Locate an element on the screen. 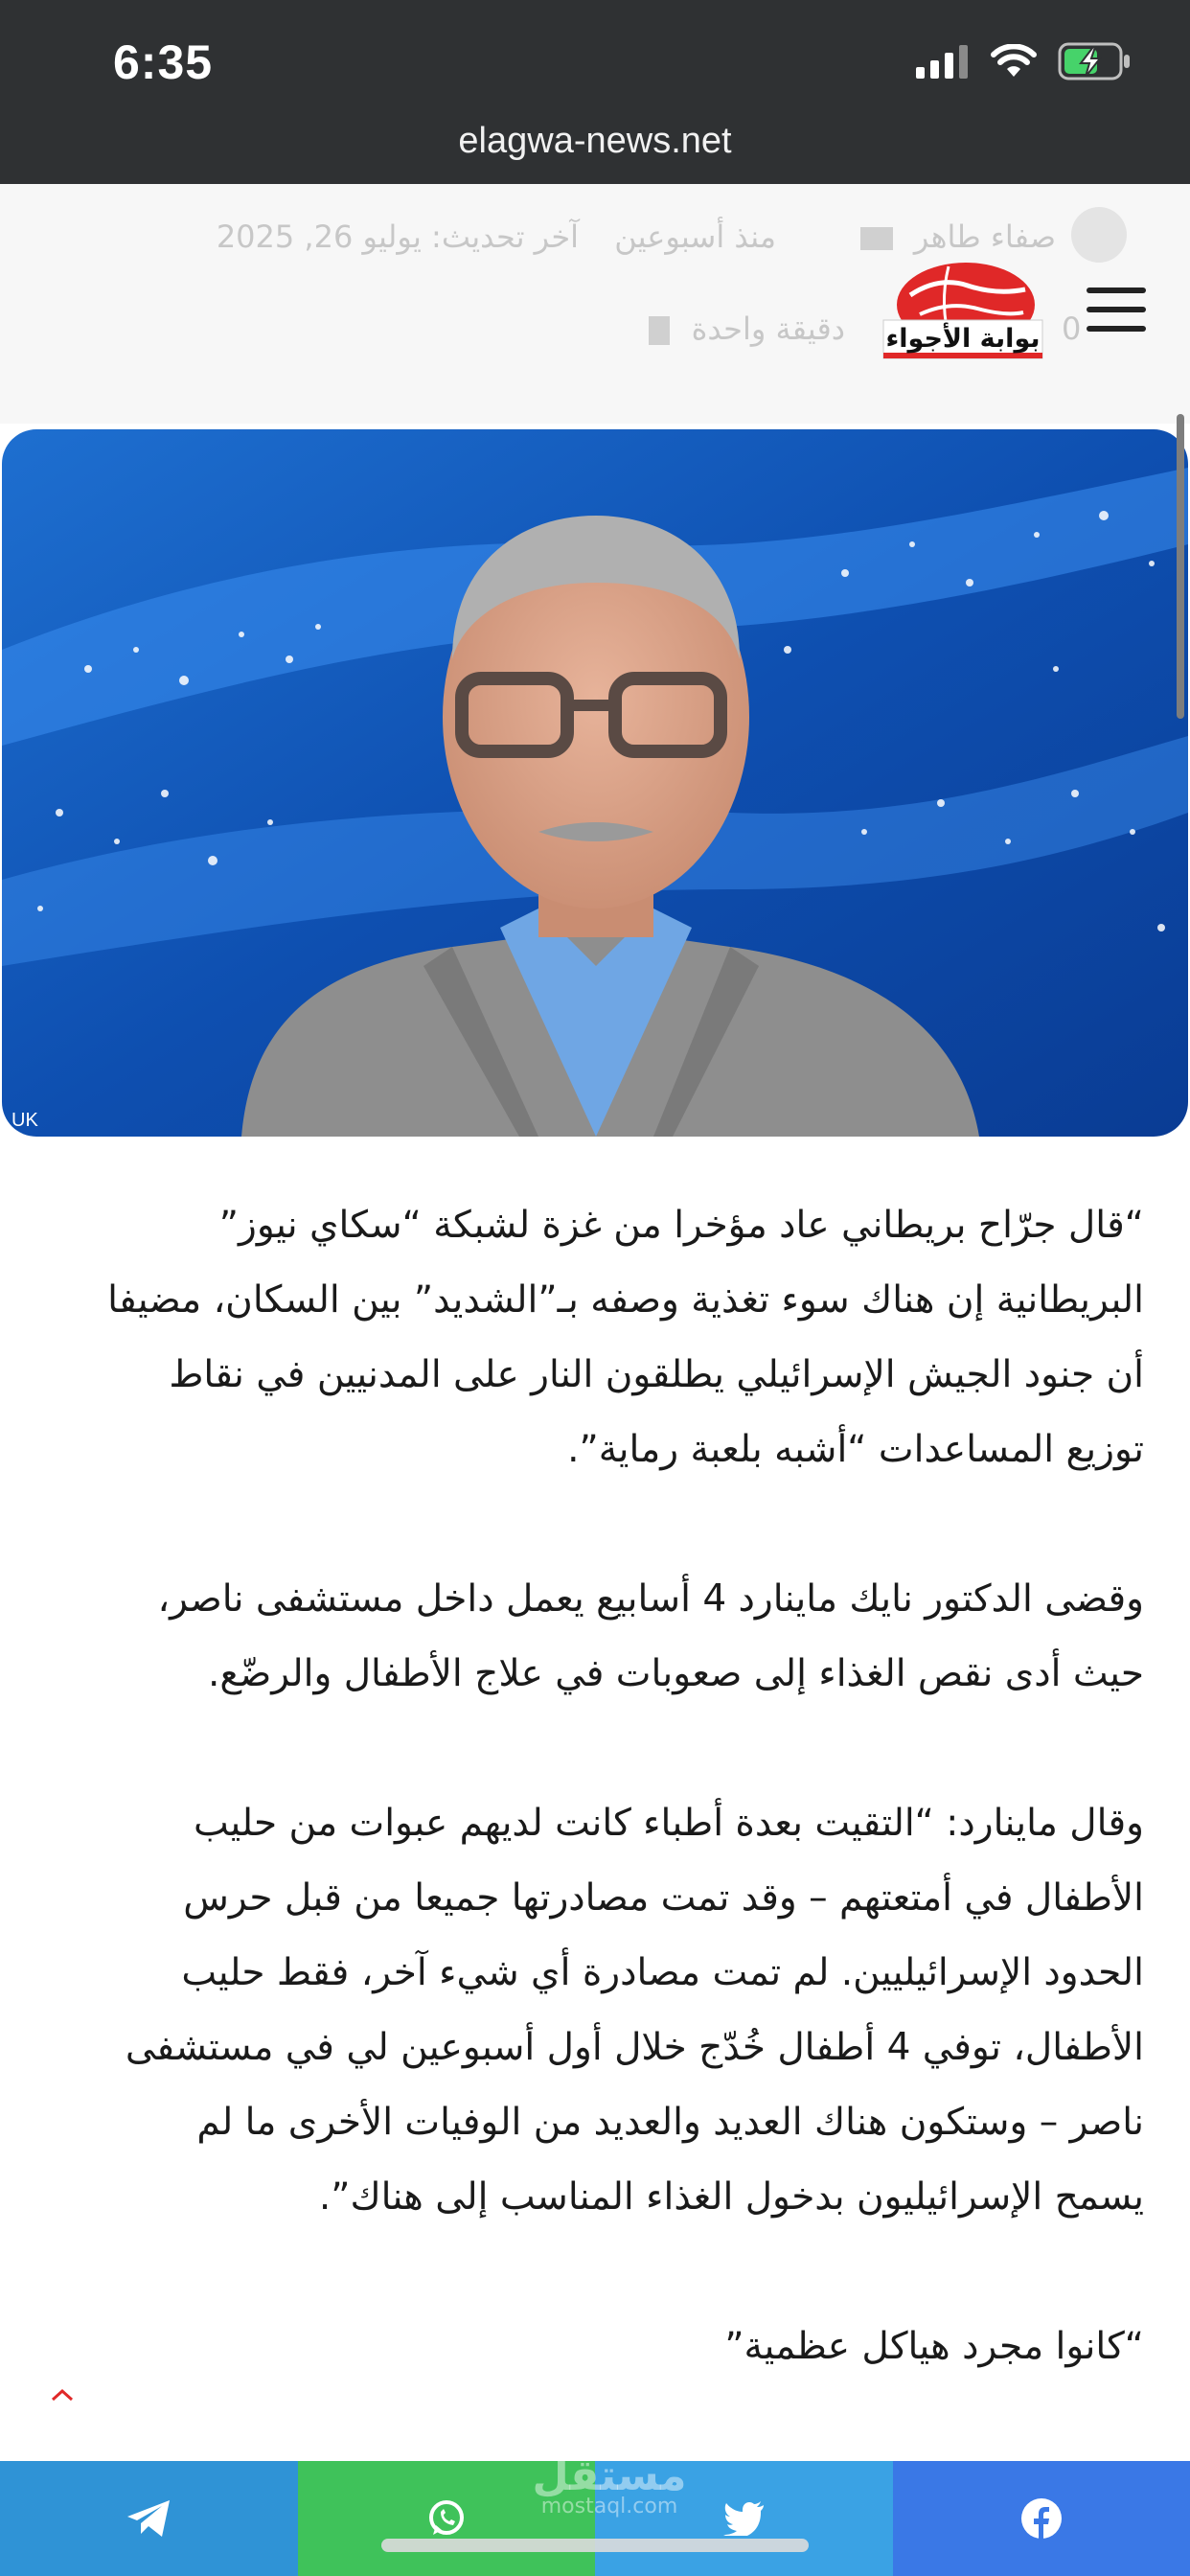 The height and width of the screenshot is (2576, 1190). author-meta: صفاء طاهر is located at coordinates (958, 236).